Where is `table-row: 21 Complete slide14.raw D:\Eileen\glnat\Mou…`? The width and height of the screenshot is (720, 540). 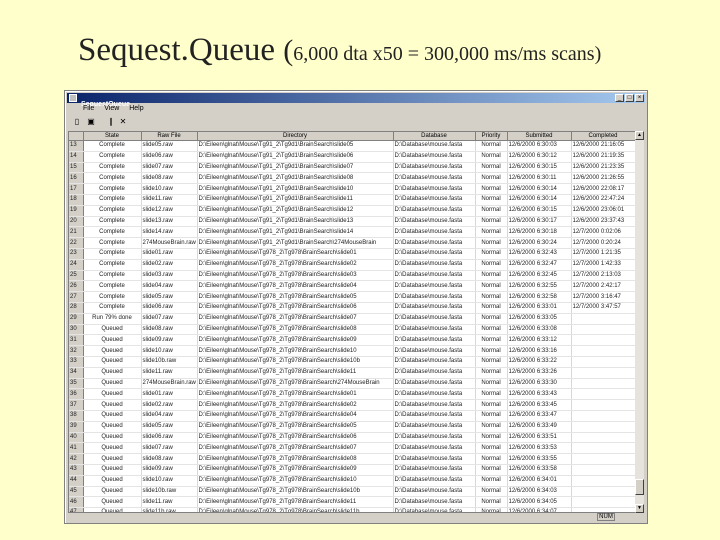
table-row: 21 Complete slide14.raw D:\Eileen\glnat\Mou… is located at coordinates (352, 232).